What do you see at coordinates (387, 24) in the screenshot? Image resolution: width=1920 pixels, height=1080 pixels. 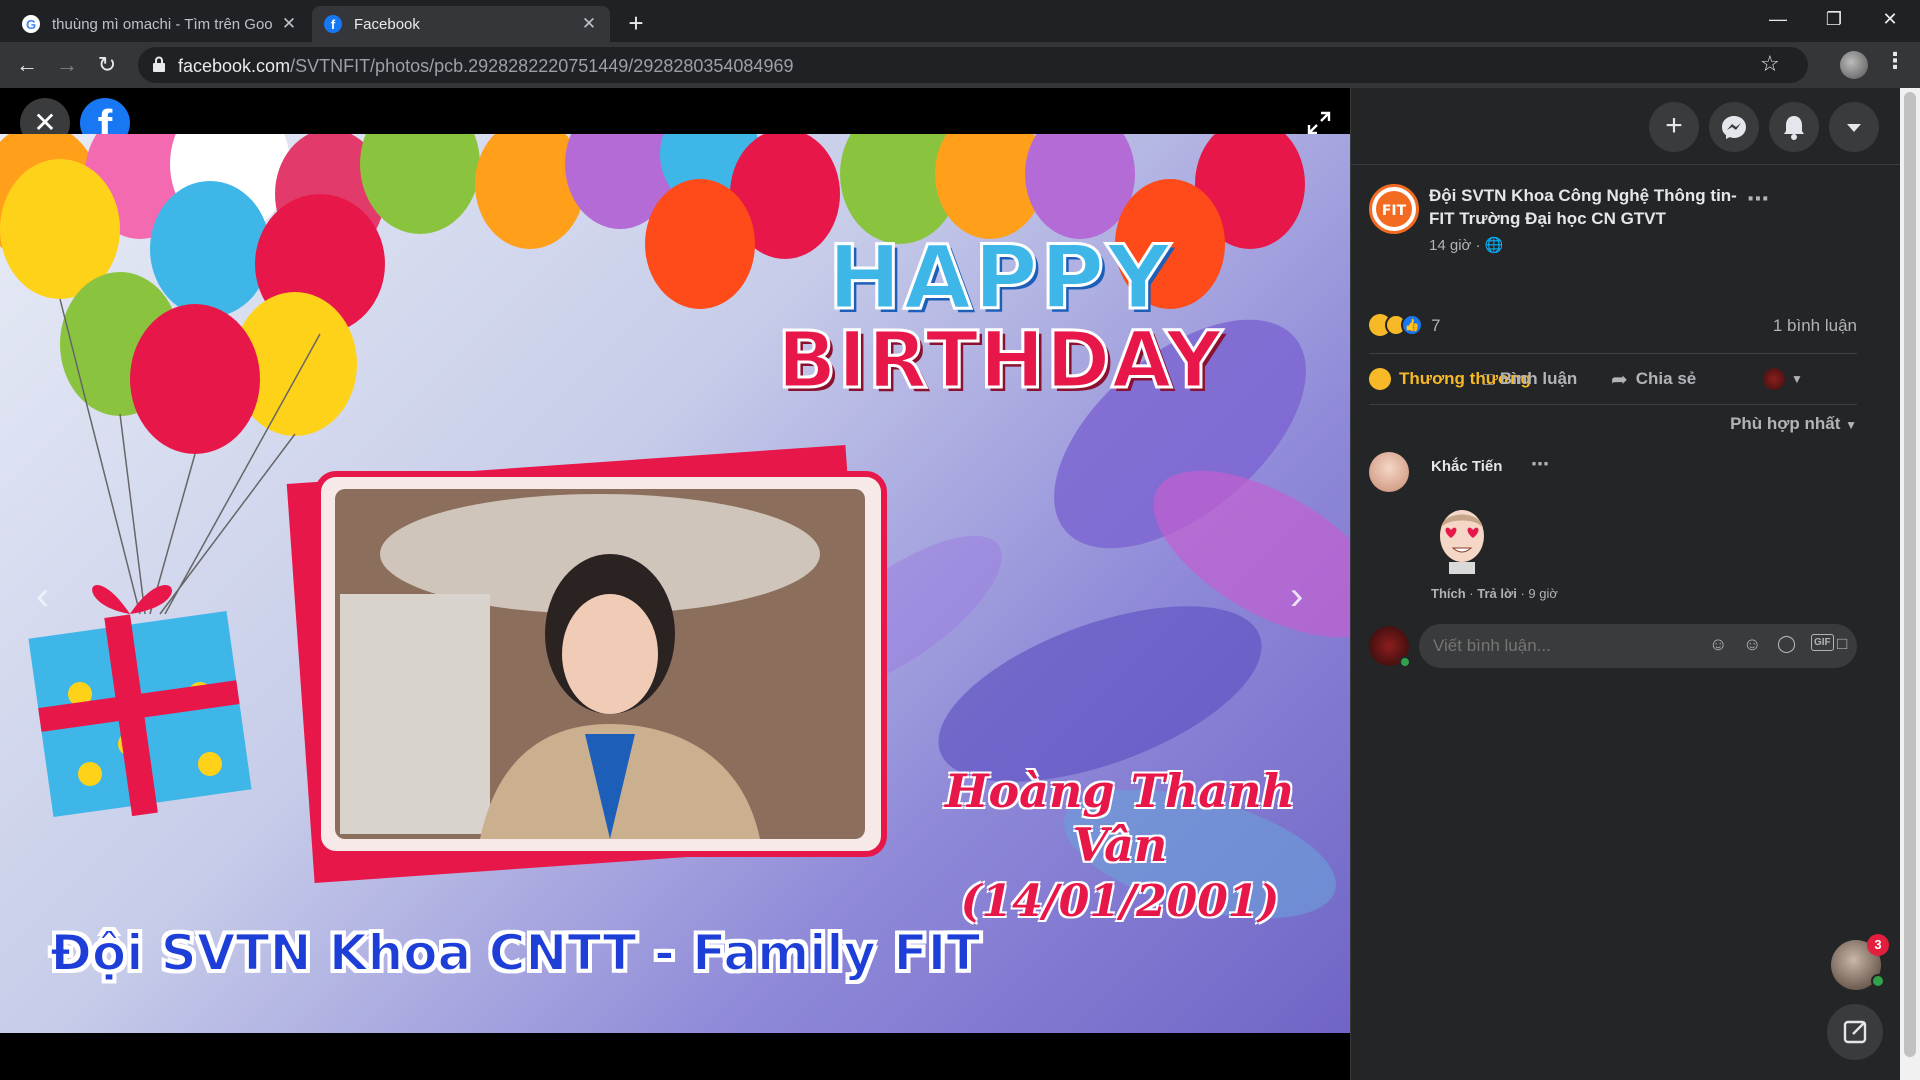 I see `tab-title: Facebook` at bounding box center [387, 24].